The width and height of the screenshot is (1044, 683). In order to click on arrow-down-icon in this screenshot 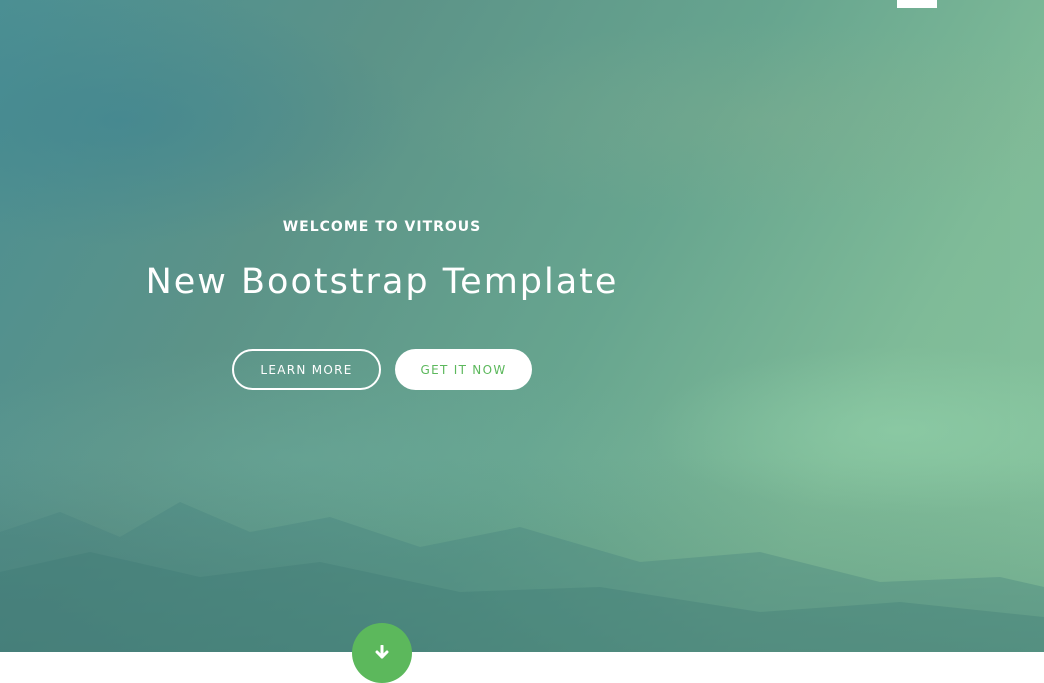, I will do `click(382, 652)`.